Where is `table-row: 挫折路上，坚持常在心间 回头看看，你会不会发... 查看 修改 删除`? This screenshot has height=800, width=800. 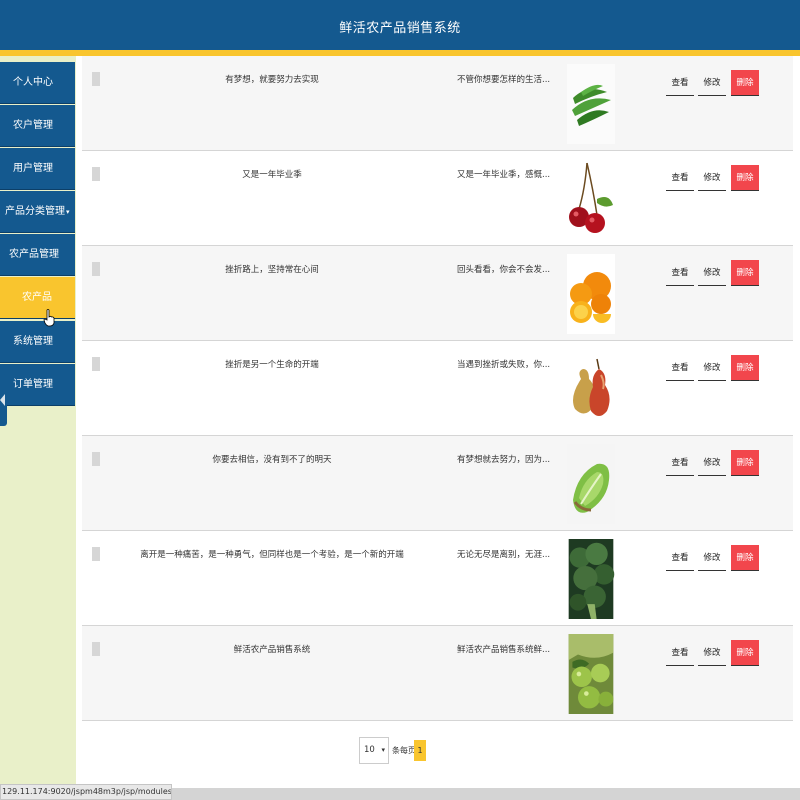
table-row: 挫折路上，坚持常在心间 回头看看，你会不会发... 查看 修改 删除 is located at coordinates (437, 293).